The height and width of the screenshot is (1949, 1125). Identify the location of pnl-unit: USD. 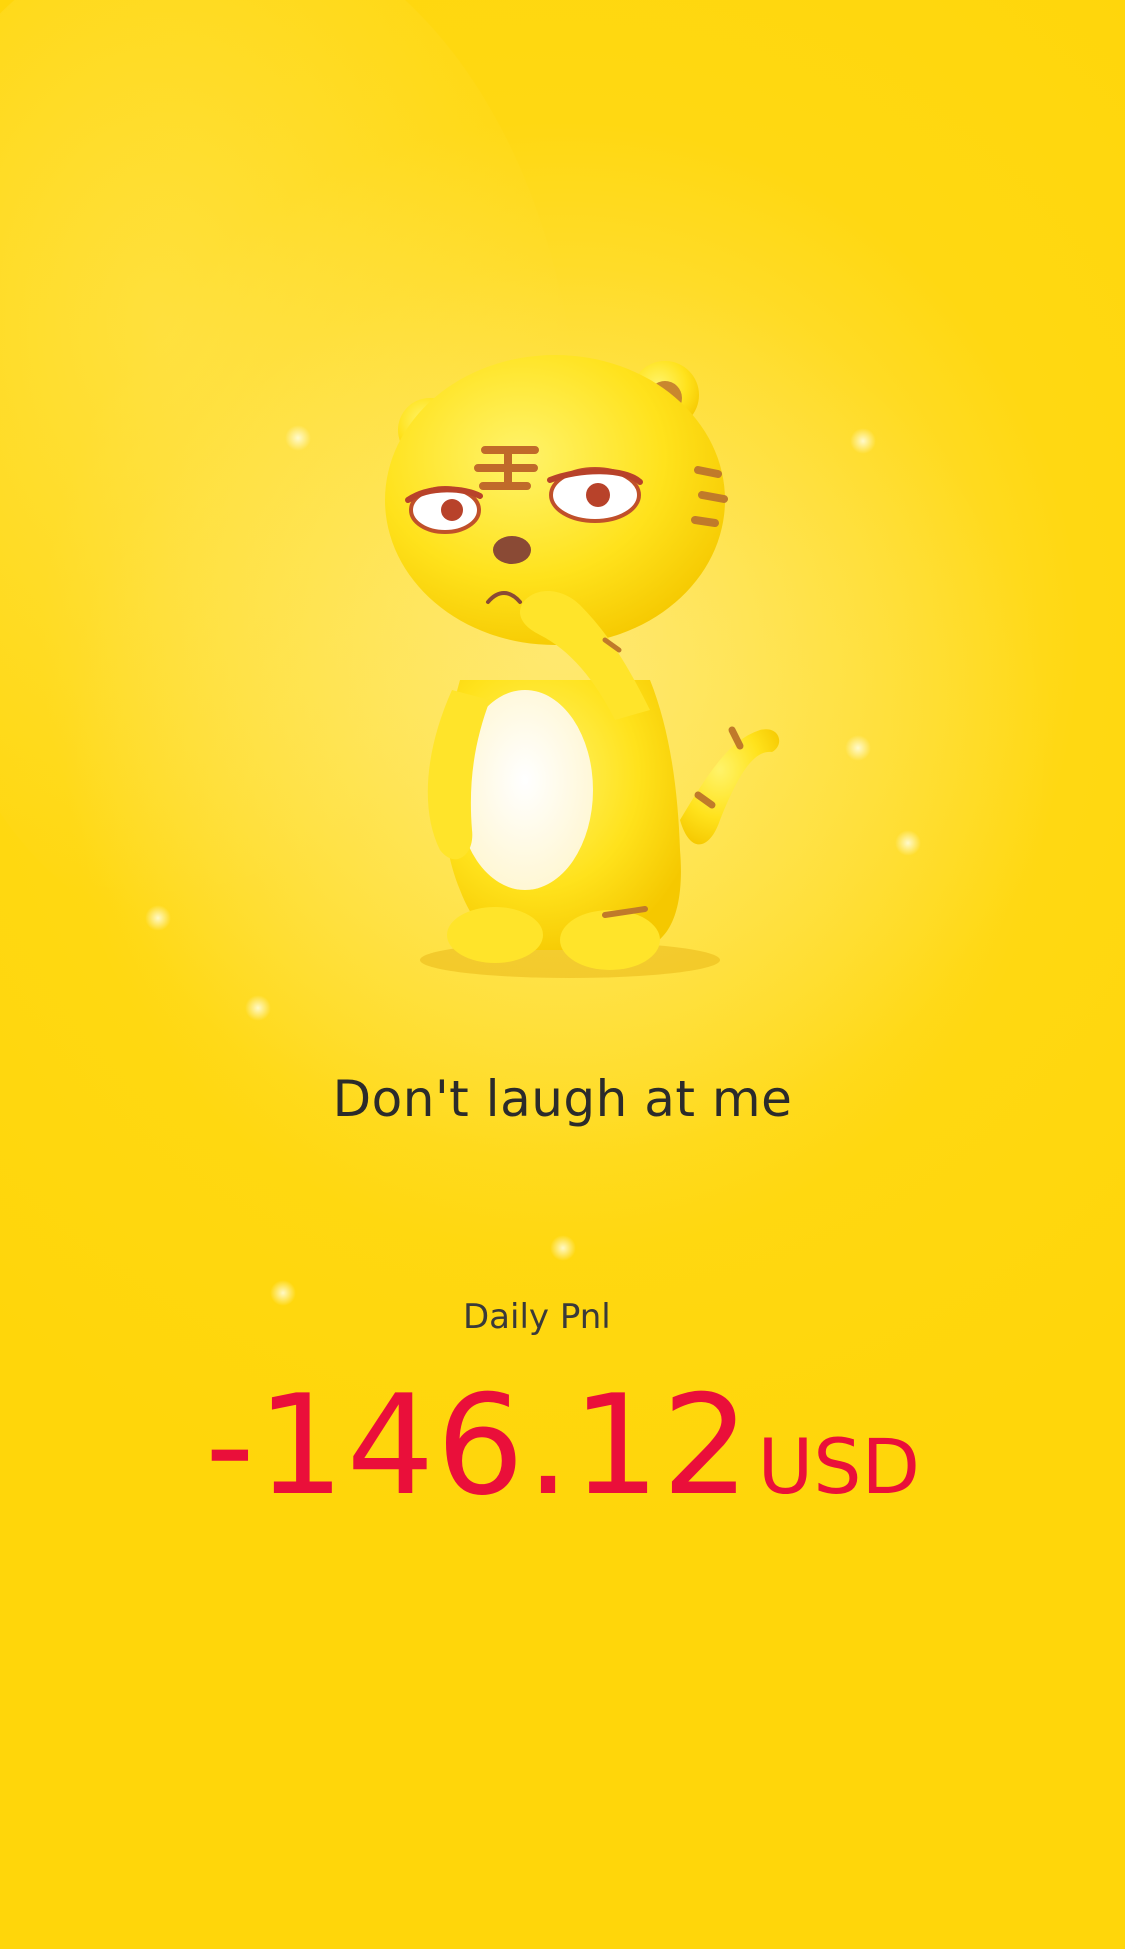
(839, 1466).